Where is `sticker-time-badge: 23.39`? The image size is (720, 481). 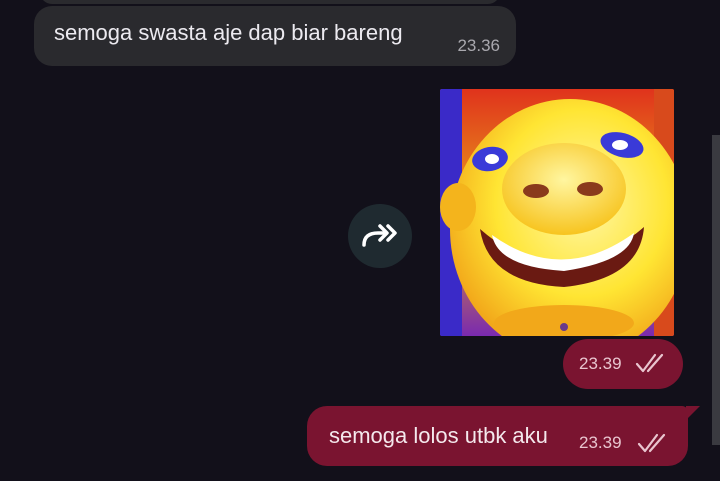
sticker-time-badge: 23.39 is located at coordinates (623, 364).